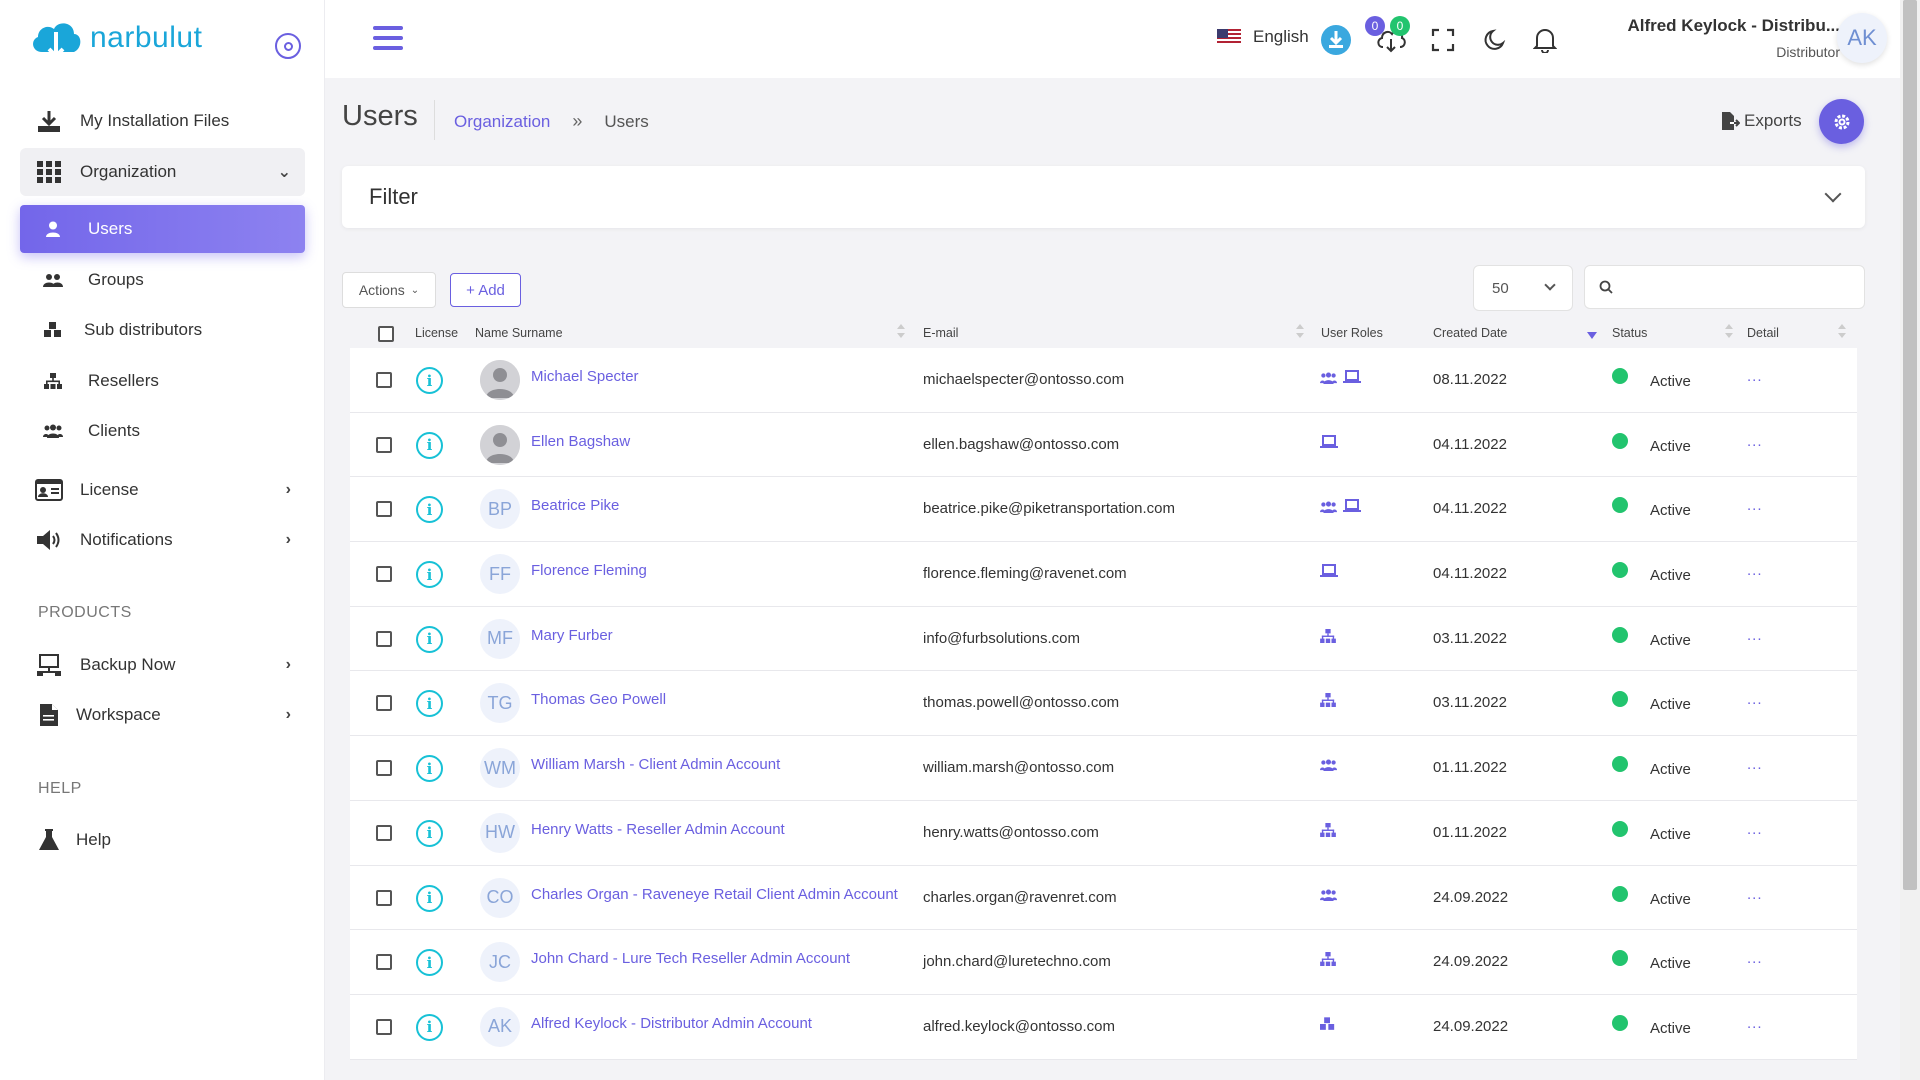 This screenshot has height=1080, width=1920. What do you see at coordinates (1545, 40) in the screenshot?
I see `notifications-button` at bounding box center [1545, 40].